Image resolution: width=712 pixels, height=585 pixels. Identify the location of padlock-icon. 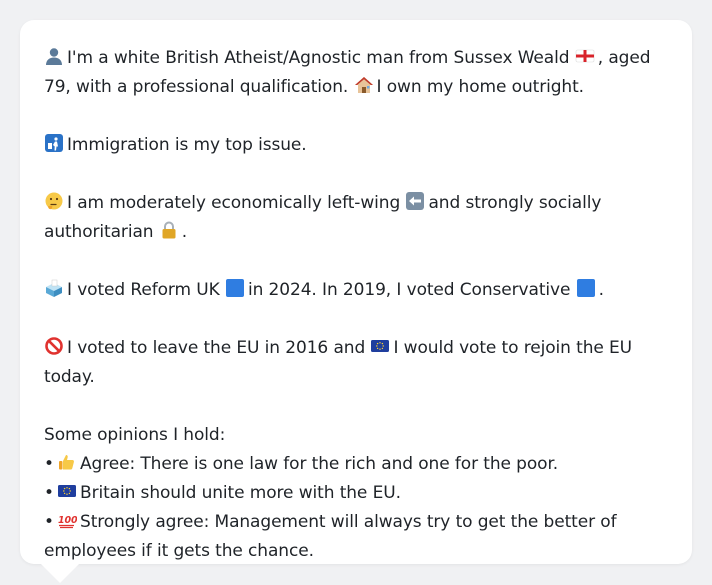
(169, 230).